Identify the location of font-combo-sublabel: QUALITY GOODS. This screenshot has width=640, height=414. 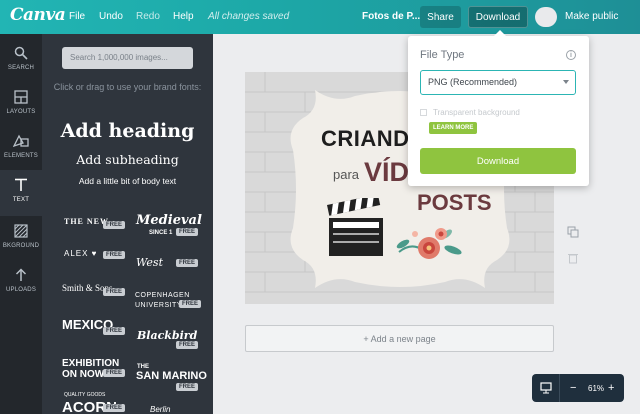
(85, 395).